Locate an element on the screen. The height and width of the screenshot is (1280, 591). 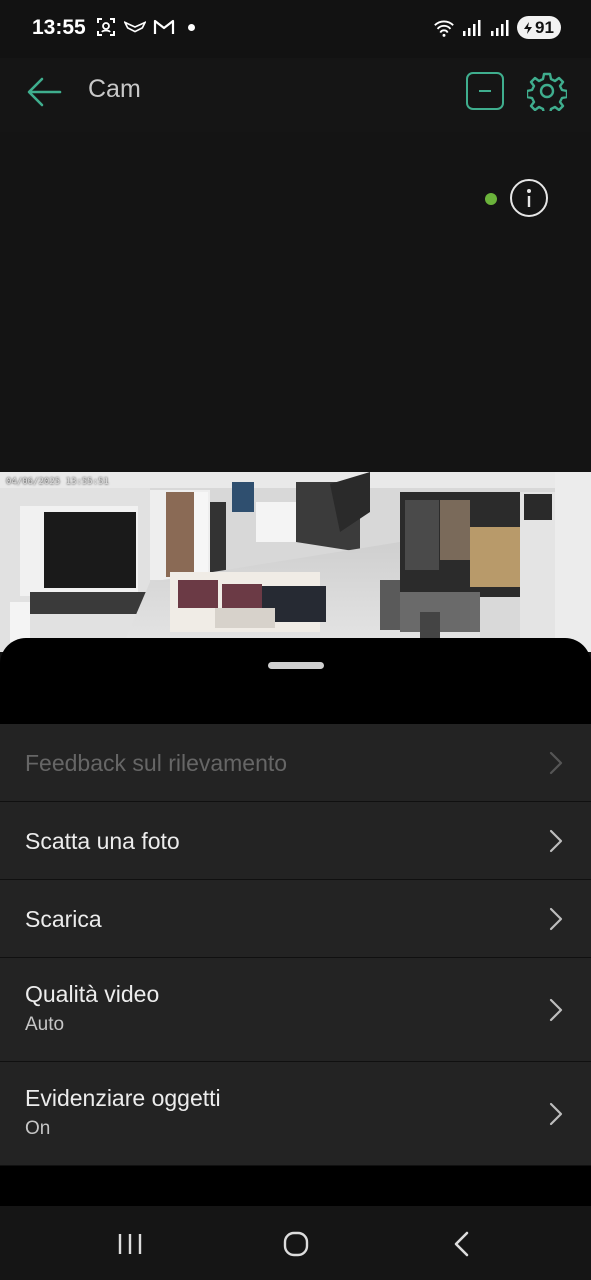
system-nav-bar is located at coordinates (295, 1243).